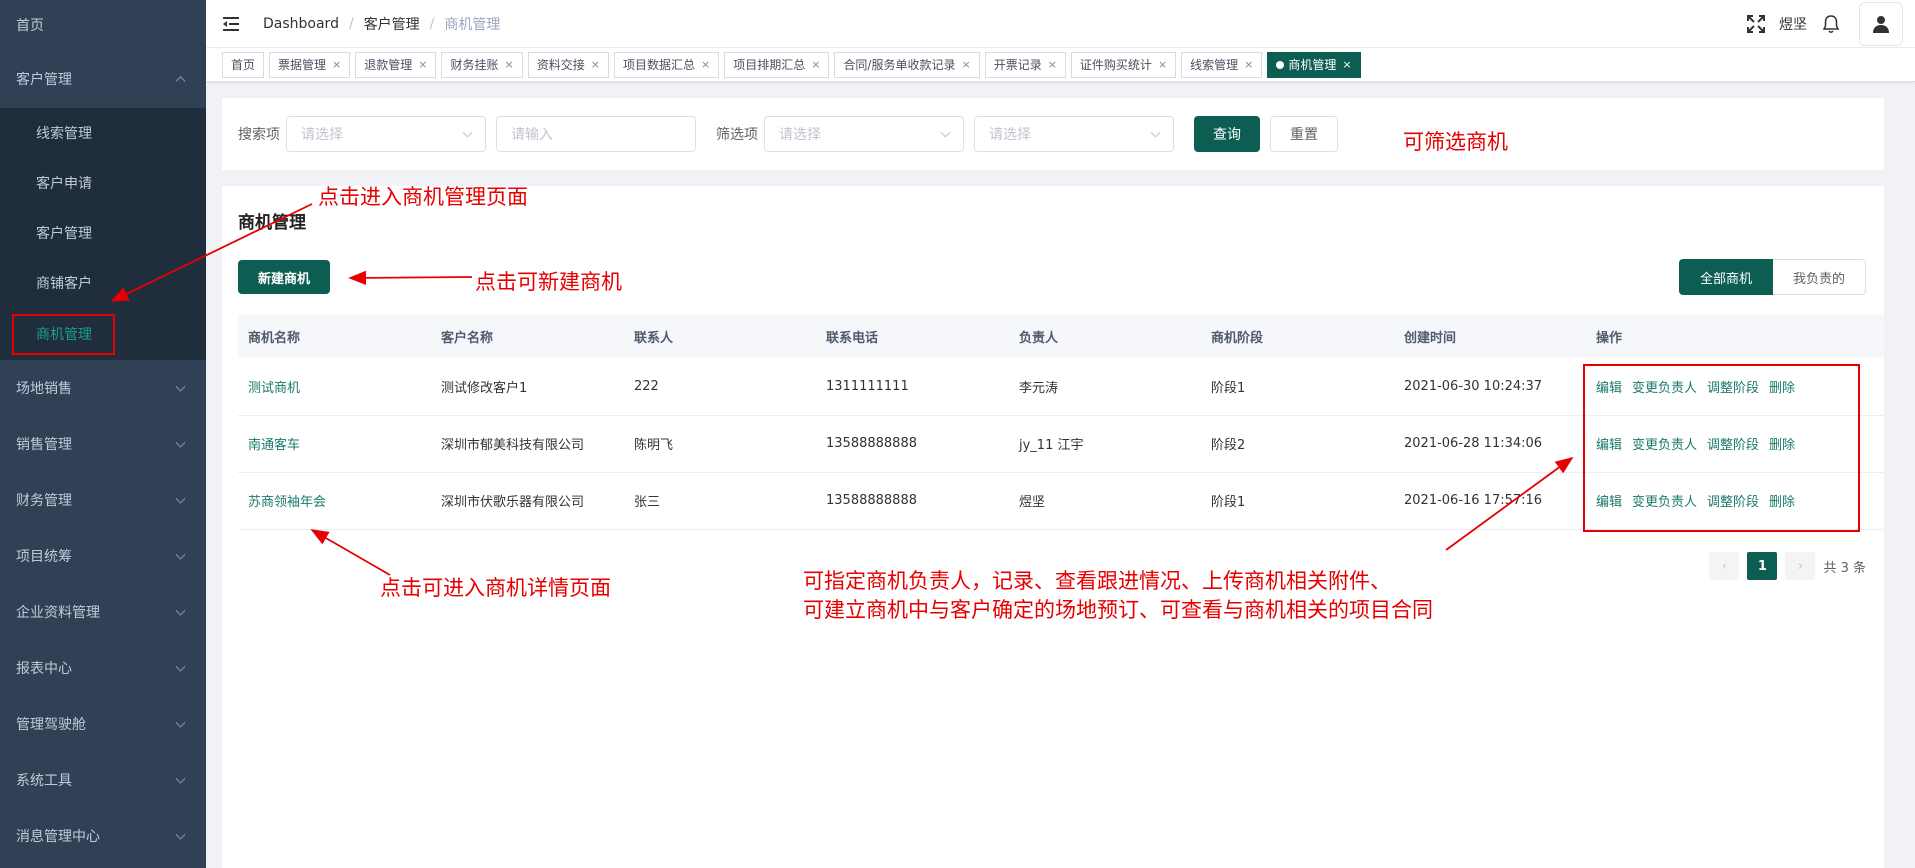 The height and width of the screenshot is (868, 1915). Describe the element at coordinates (1304, 134) in the screenshot. I see `reset-button: 重置` at that location.